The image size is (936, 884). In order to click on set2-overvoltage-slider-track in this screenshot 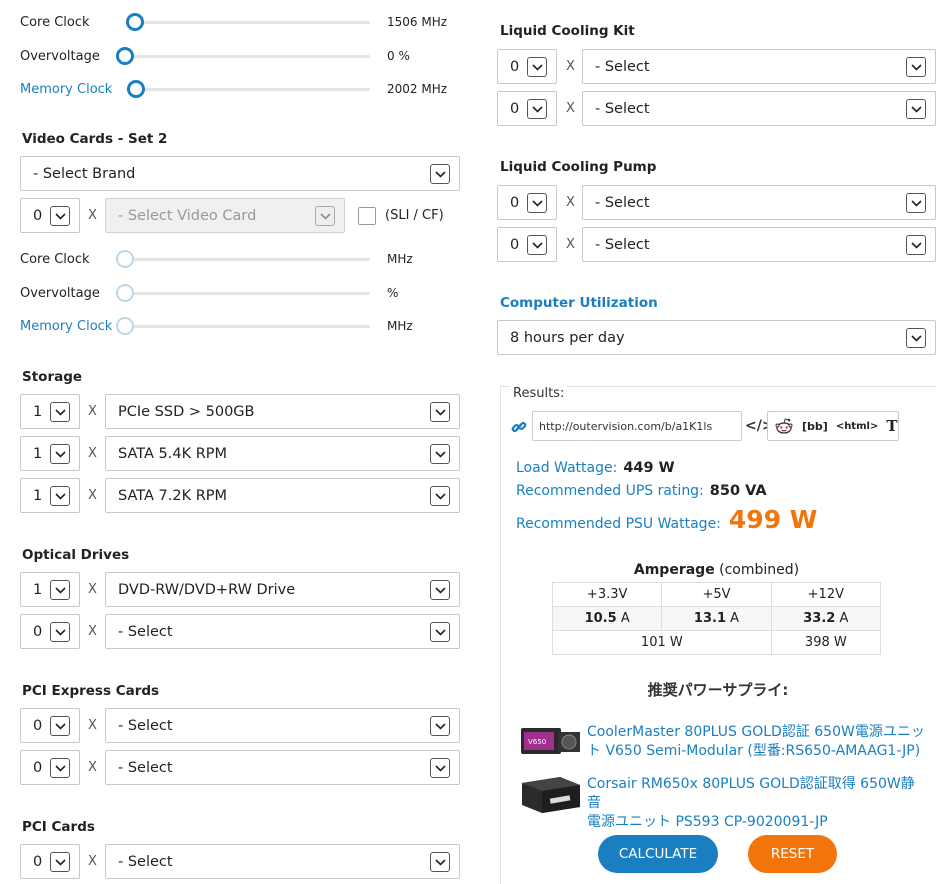, I will do `click(248, 293)`.